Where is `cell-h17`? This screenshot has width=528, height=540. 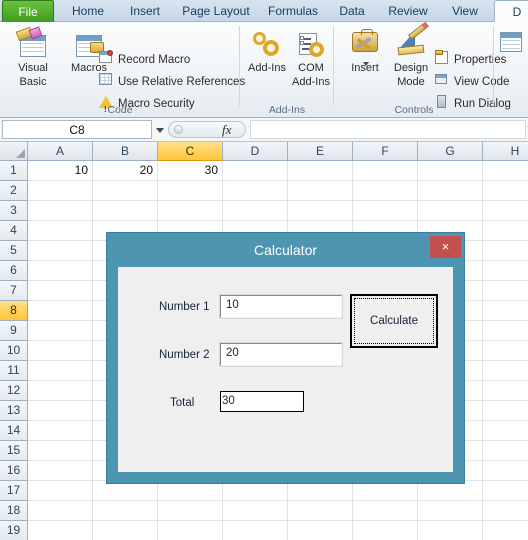 cell-h17 is located at coordinates (505, 491).